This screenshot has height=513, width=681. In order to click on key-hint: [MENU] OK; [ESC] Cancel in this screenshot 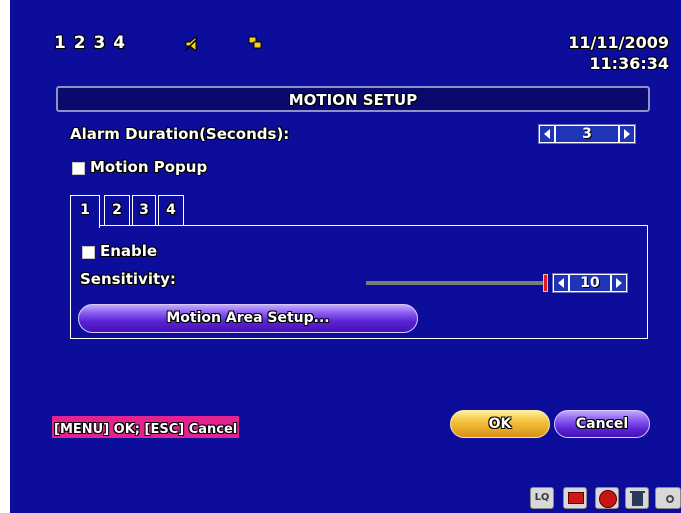, I will do `click(146, 427)`.